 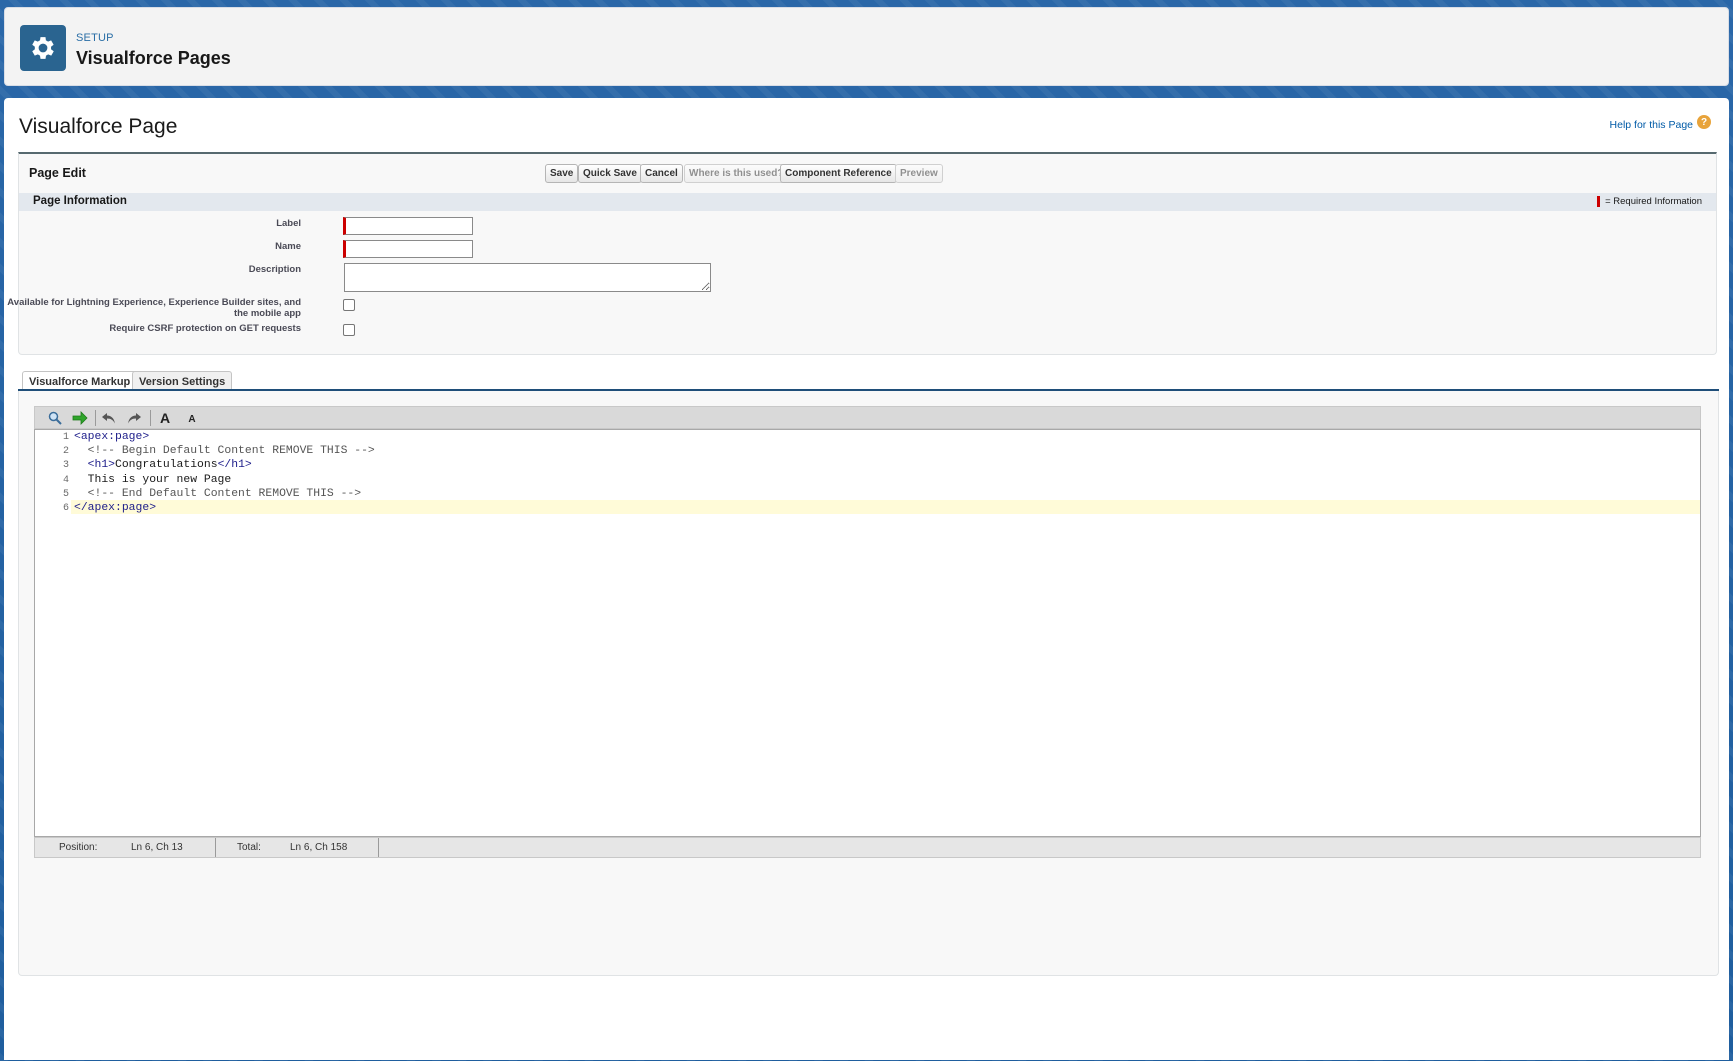 I want to click on available-lightning-label-line2: the mobile app, so click(x=267, y=313).